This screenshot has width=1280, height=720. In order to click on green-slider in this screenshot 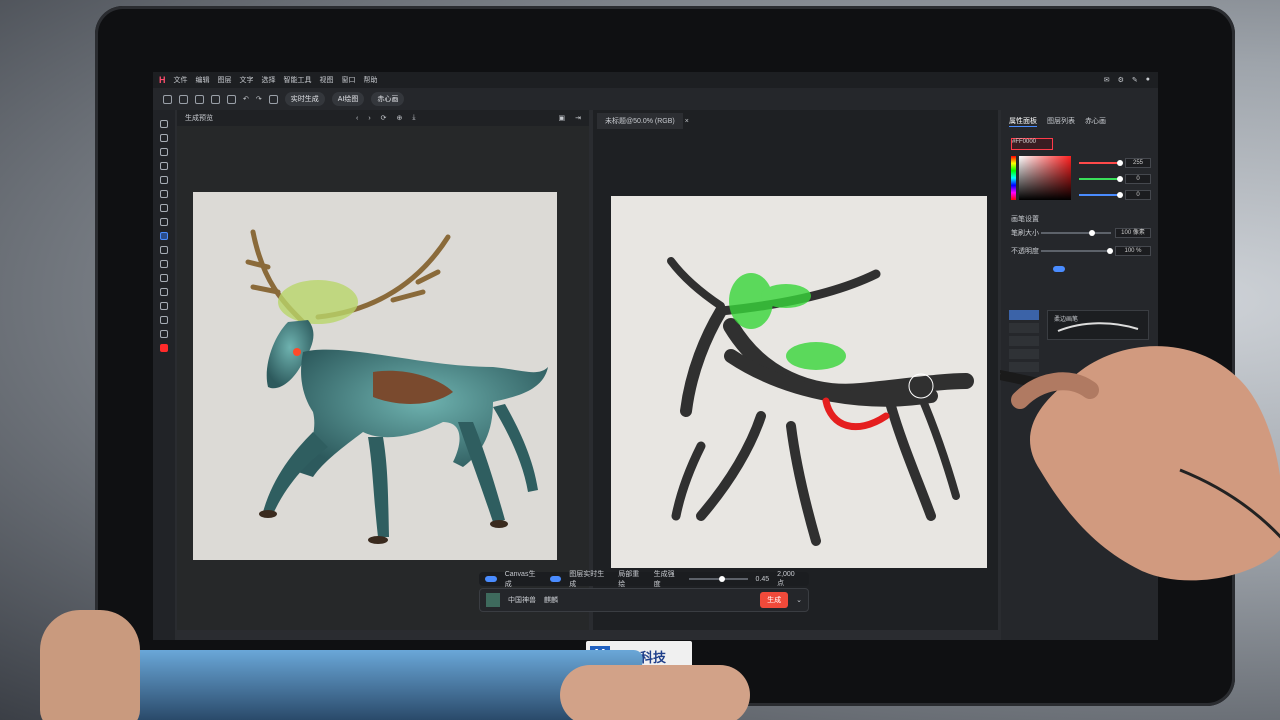, I will do `click(1101, 179)`.